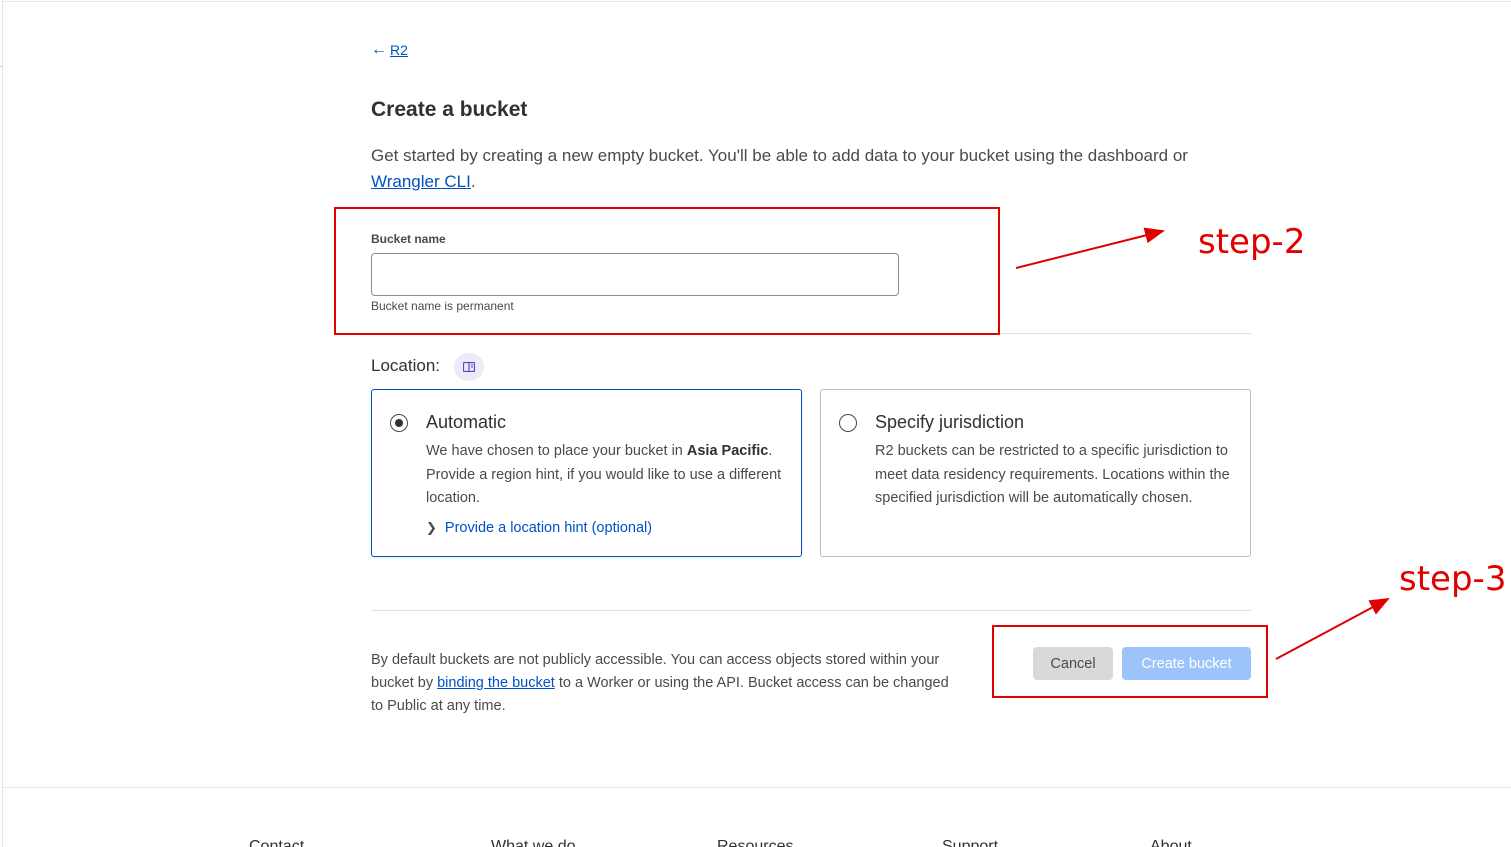 The image size is (1511, 847). Describe the element at coordinates (556, 451) in the screenshot. I see `automatic-desc-prefix: We have chosen to place your bucket in` at that location.